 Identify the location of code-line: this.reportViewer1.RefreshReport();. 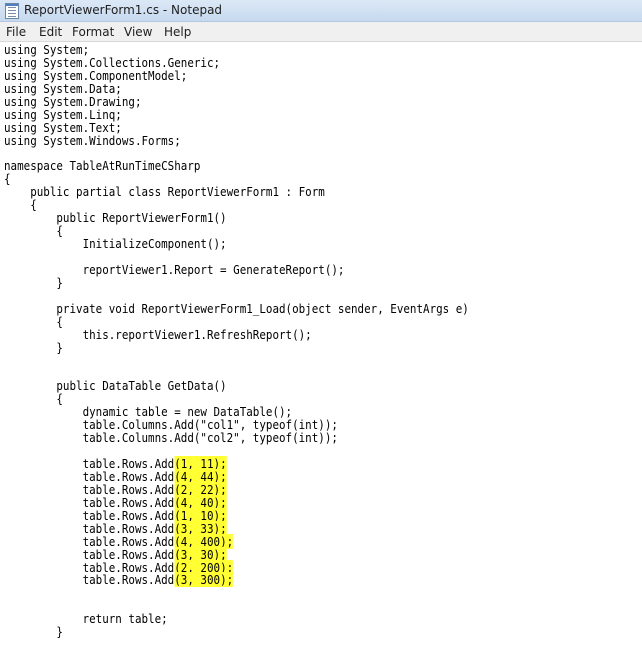
(158, 334).